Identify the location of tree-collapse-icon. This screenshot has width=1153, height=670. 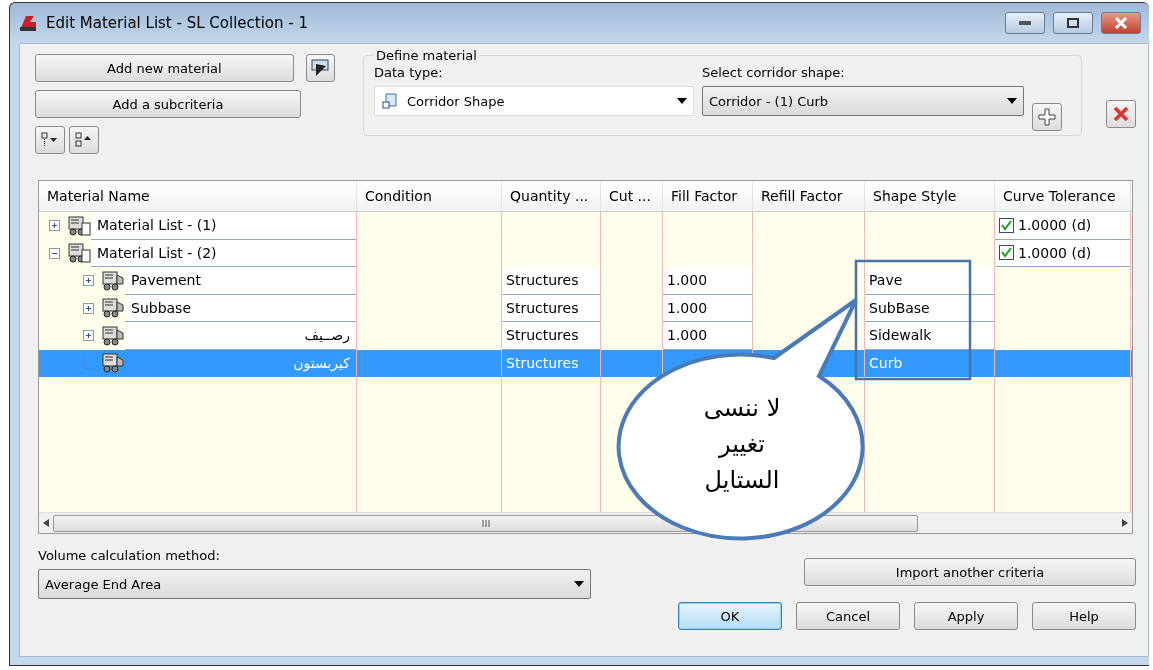
(84, 140).